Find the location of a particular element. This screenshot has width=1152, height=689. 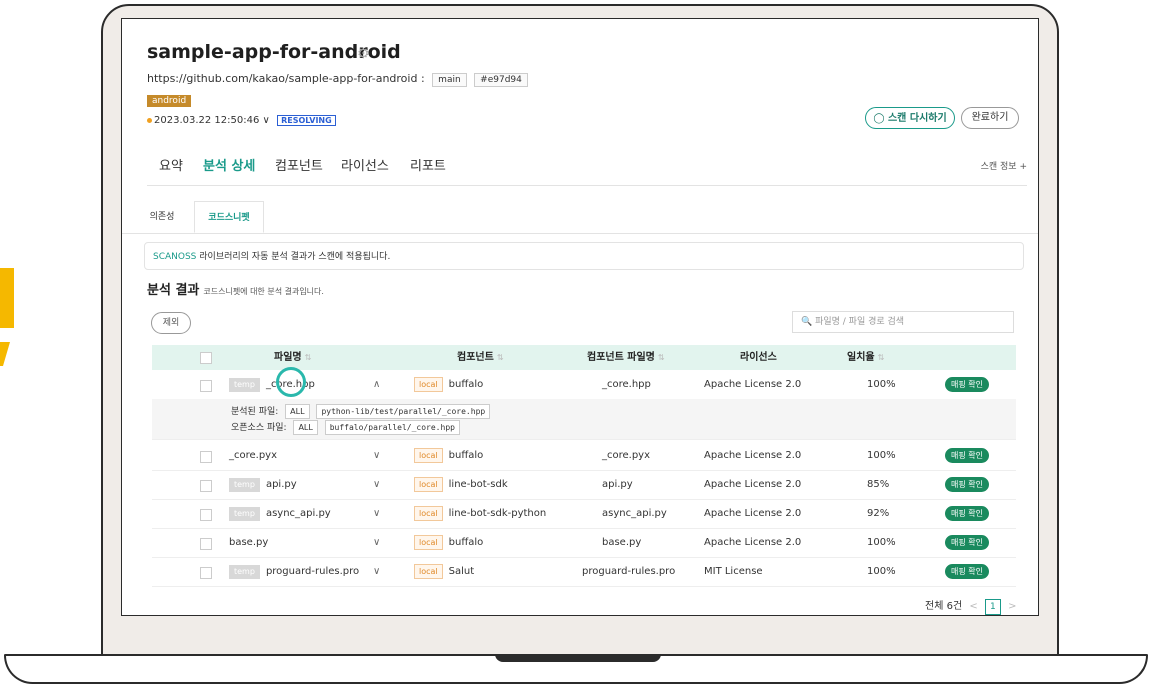

scan-info-link: 스캔 정보 + is located at coordinates (1004, 165).